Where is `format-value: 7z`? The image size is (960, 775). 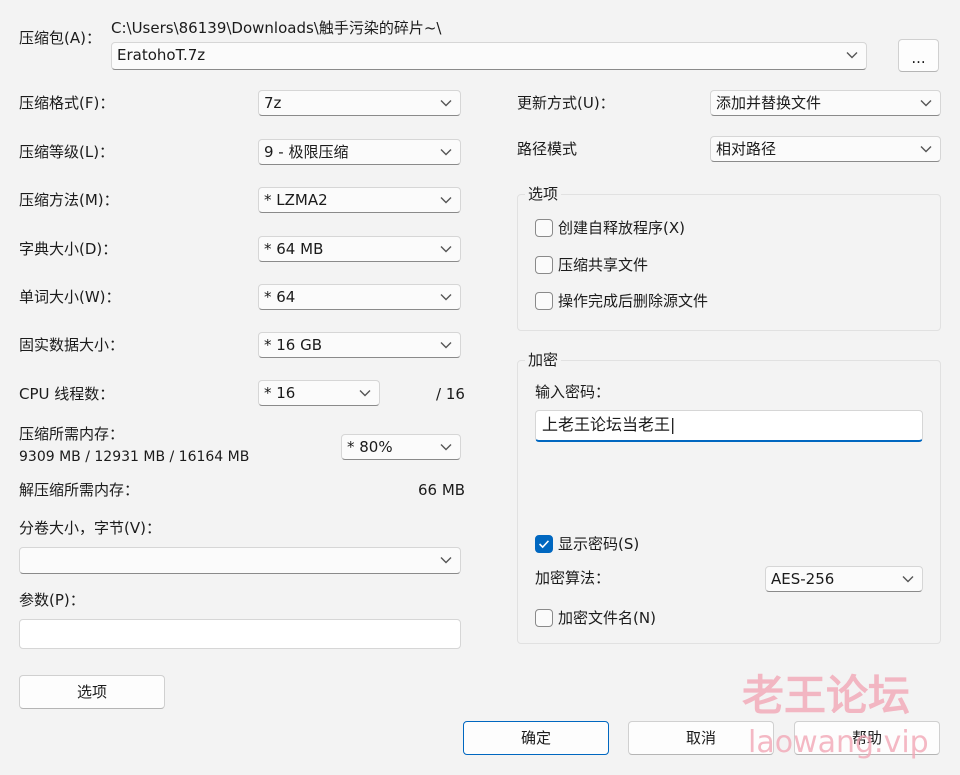 format-value: 7z is located at coordinates (273, 103).